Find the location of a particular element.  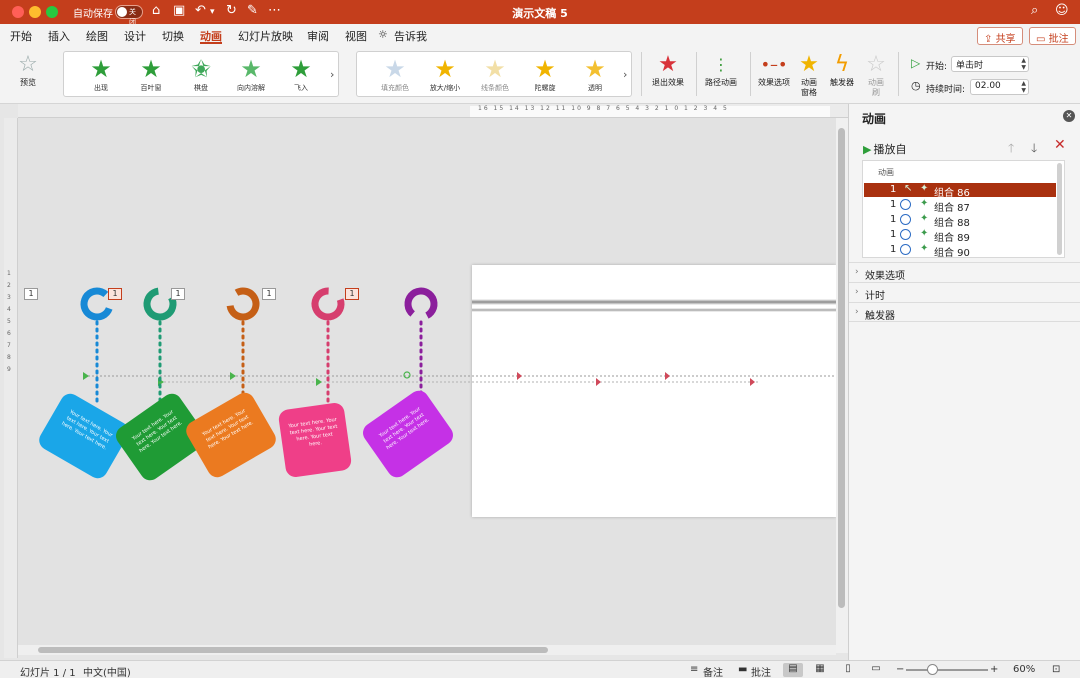

zoom-level: 60% is located at coordinates (1024, 669).